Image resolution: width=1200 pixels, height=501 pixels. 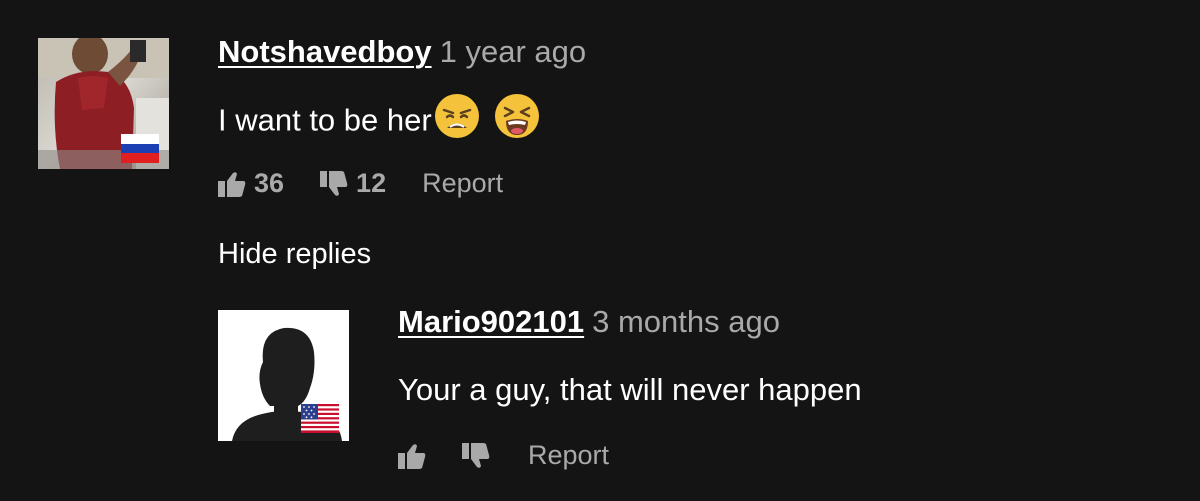 I want to click on russia-flag-icon, so click(x=140, y=148).